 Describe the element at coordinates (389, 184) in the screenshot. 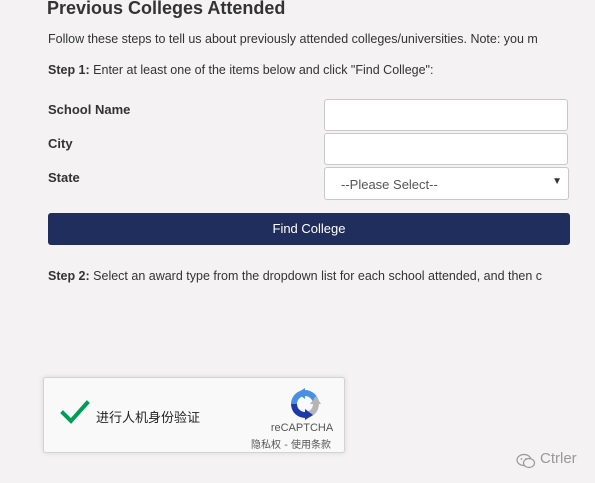

I see `state-select-value: --Please Select--` at that location.